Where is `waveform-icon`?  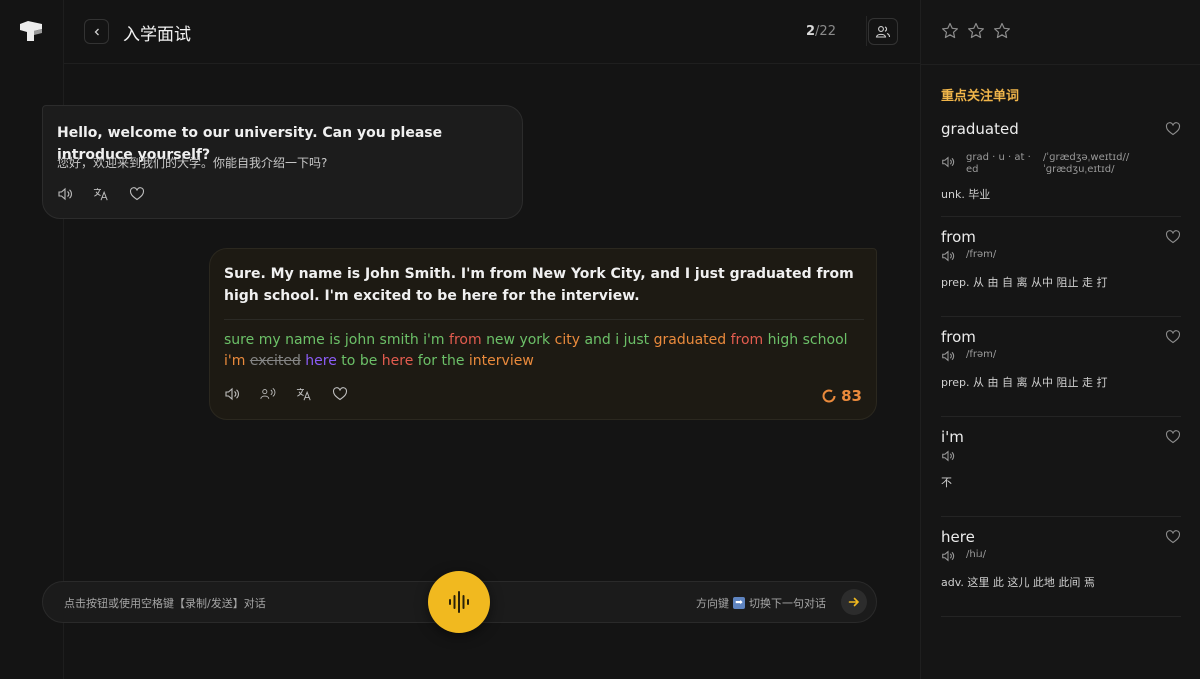 waveform-icon is located at coordinates (459, 602).